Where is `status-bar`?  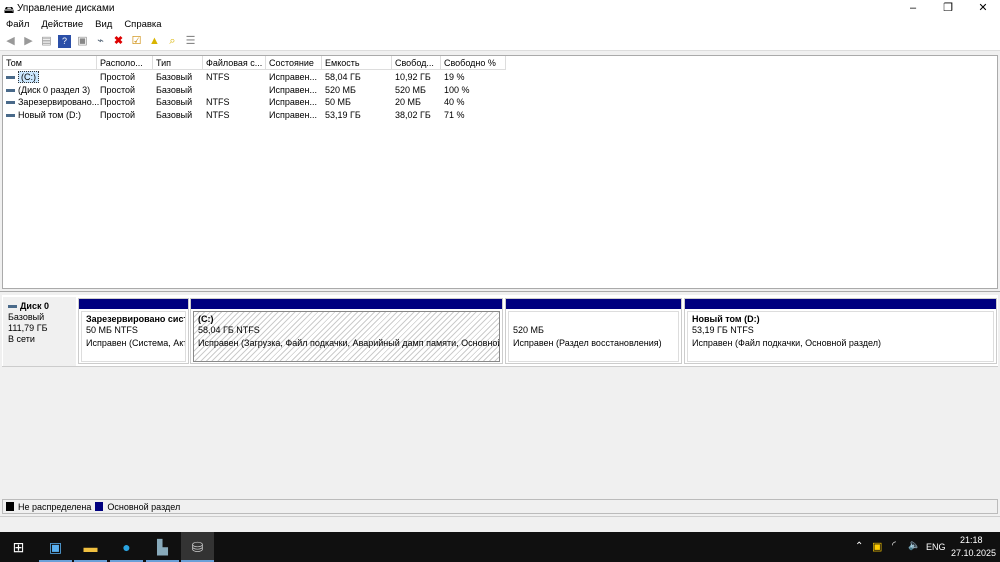 status-bar is located at coordinates (500, 524).